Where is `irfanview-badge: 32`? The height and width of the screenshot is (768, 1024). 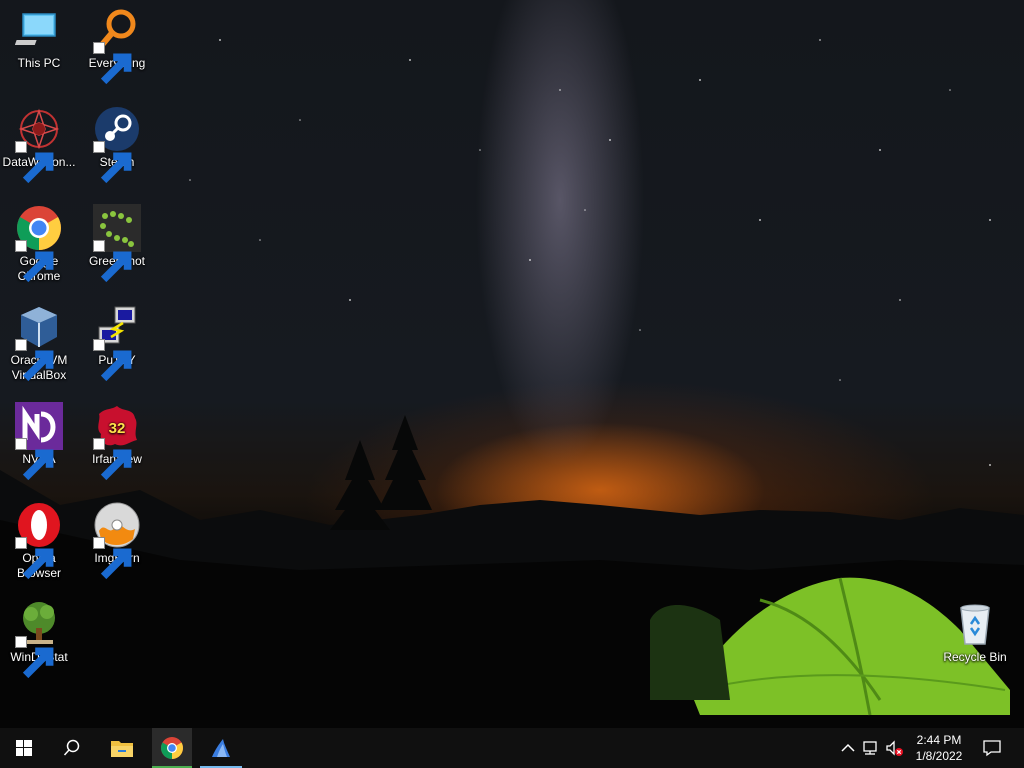 irfanview-badge: 32 is located at coordinates (117, 428).